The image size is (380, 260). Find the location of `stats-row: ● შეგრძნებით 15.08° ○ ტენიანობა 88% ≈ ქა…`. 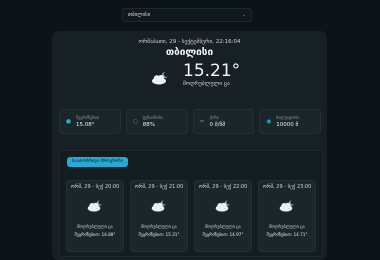

stats-row: ● შეგრძნებით 15.08° ○ ტენიანობა 88% ≈ ქა… is located at coordinates (190, 121).